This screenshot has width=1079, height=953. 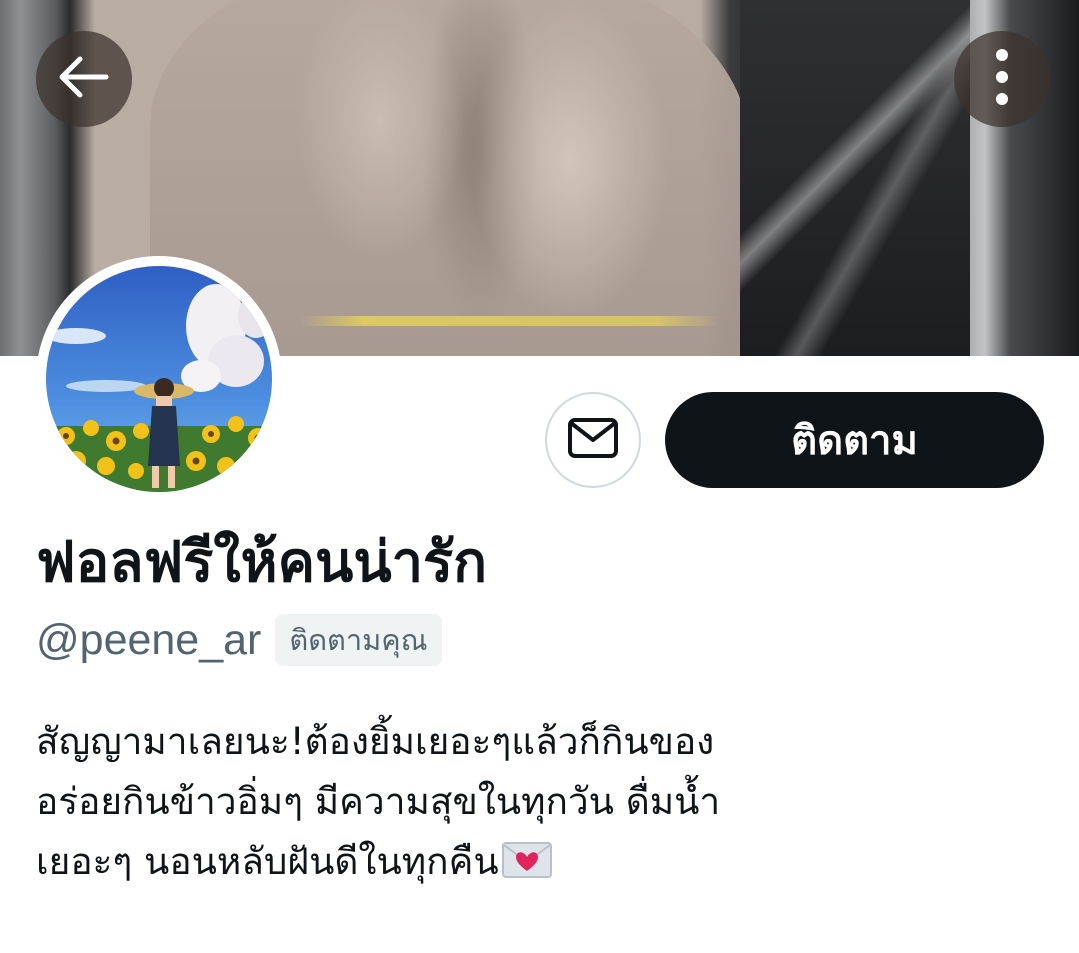 I want to click on message-button, so click(x=593, y=440).